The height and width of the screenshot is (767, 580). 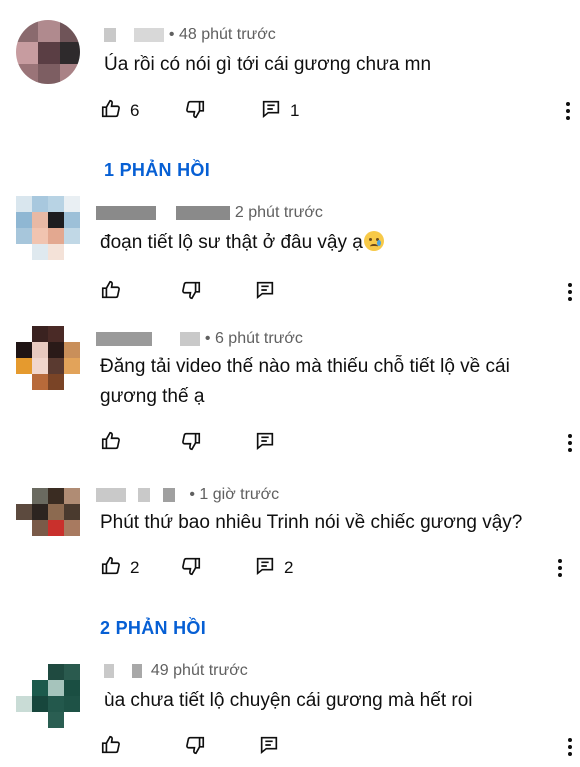 What do you see at coordinates (335, 568) in the screenshot?
I see `comment-actions: 2 2` at bounding box center [335, 568].